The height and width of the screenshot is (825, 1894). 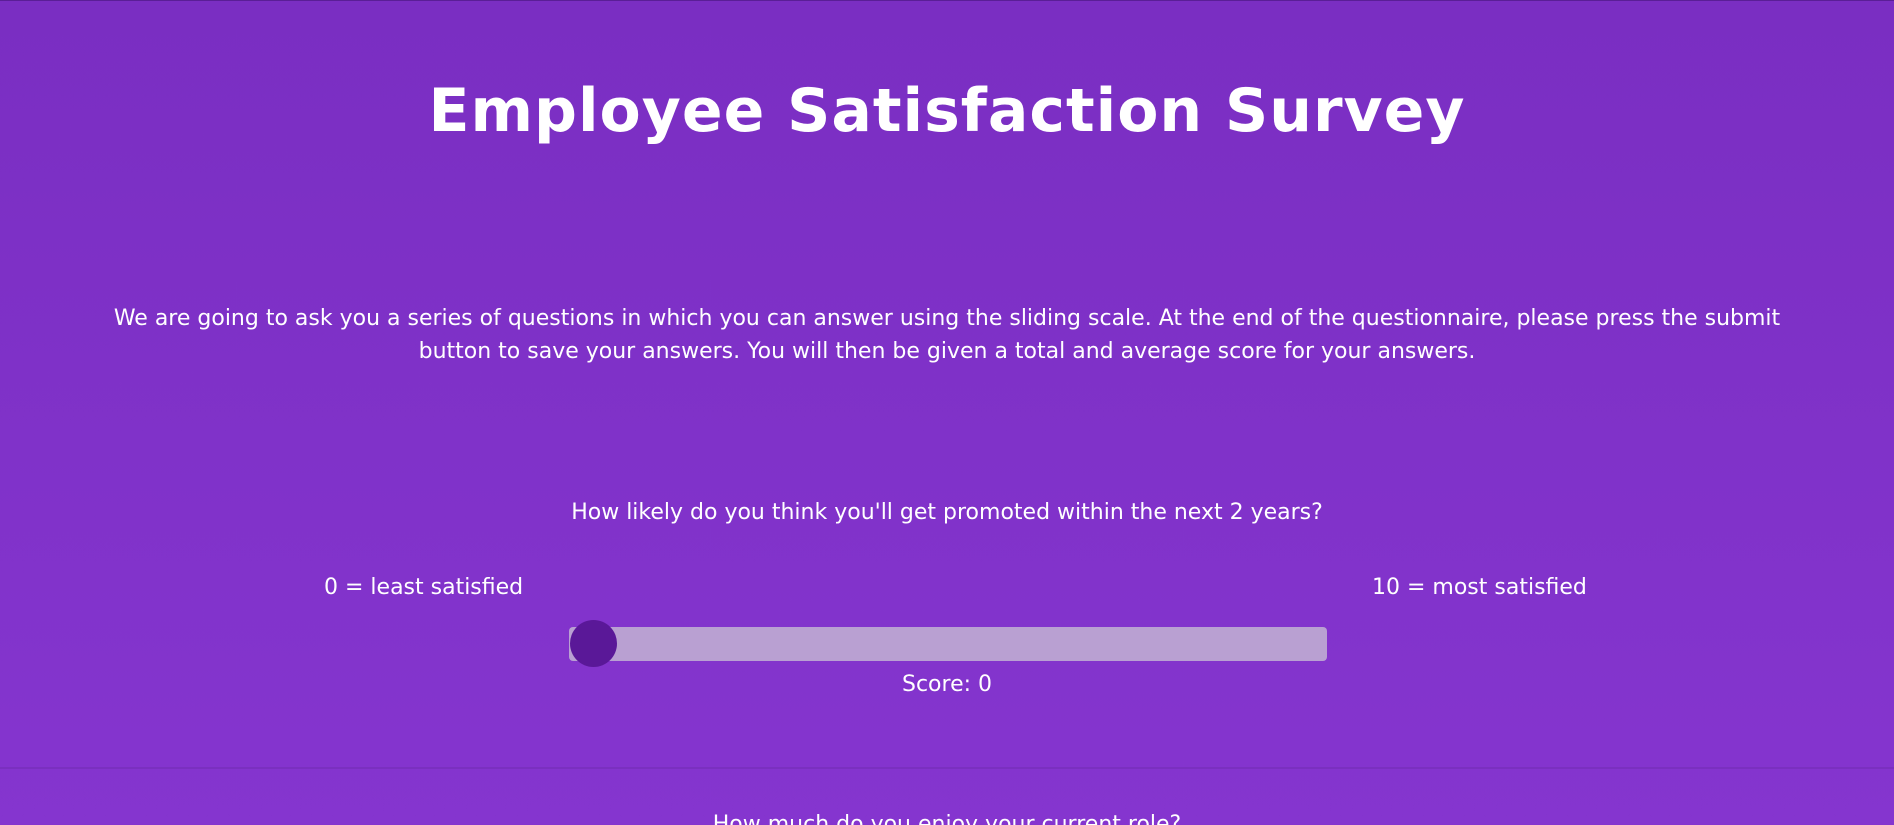 What do you see at coordinates (947, 111) in the screenshot?
I see `page-title: Employee Satisfaction Survey` at bounding box center [947, 111].